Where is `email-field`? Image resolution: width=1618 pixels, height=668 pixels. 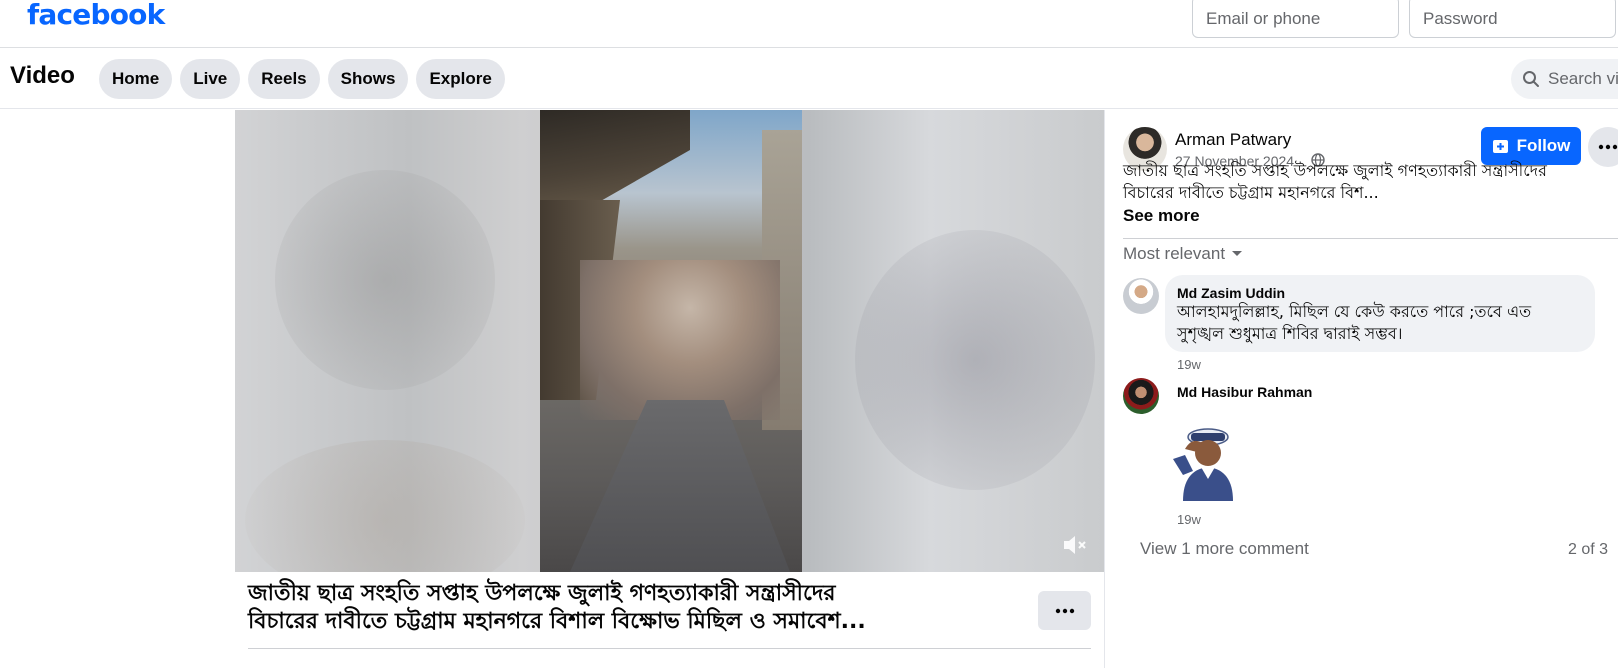
email-field is located at coordinates (1295, 19).